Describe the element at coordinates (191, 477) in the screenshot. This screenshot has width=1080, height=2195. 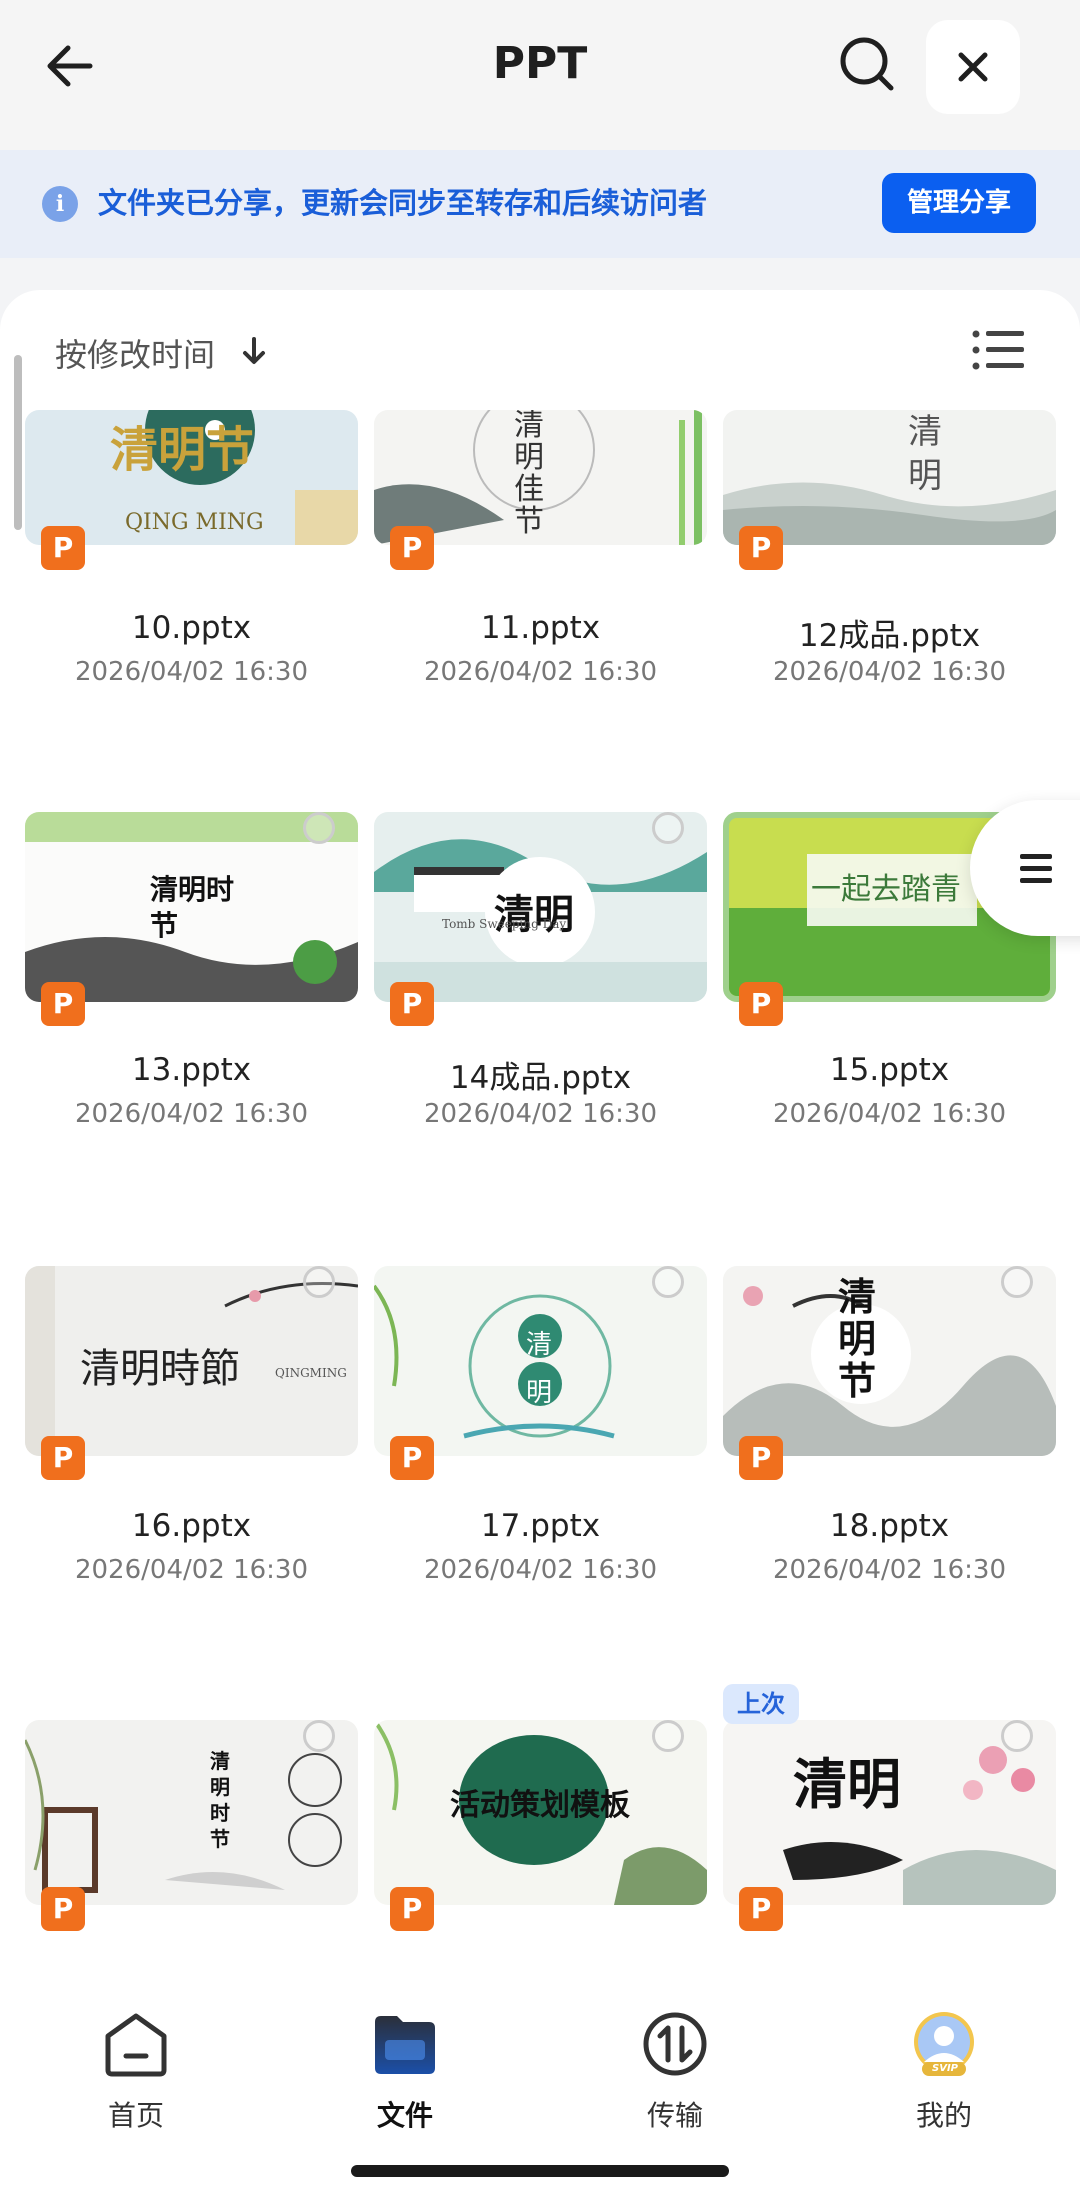
I see `file-thumbnail: 清明节 QING MING` at that location.